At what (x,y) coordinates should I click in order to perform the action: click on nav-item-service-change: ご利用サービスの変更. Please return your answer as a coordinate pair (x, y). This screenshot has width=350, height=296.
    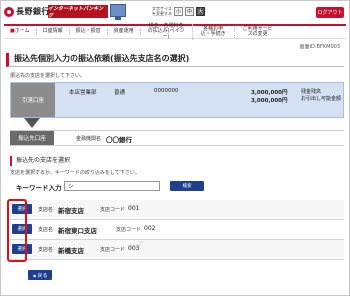
    Looking at the image, I should click on (258, 32).